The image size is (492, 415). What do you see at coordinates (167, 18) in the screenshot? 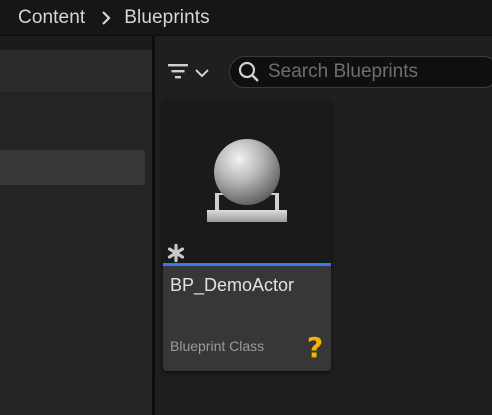
I see `breadcrumb-item-blueprints: Blueprints` at bounding box center [167, 18].